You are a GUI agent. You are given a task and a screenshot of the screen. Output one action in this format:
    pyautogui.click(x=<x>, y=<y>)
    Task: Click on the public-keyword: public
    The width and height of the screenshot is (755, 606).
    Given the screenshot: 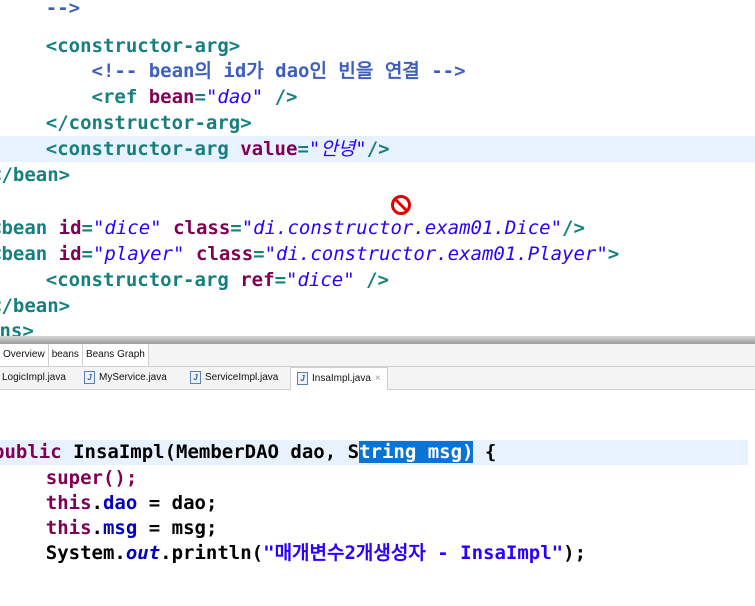 What is the action you would take?
    pyautogui.click(x=31, y=452)
    